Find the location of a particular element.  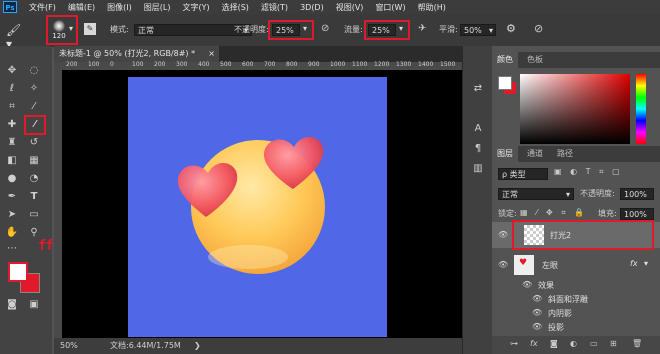

marquee-tool-icon: ◌ is located at coordinates (34, 71).